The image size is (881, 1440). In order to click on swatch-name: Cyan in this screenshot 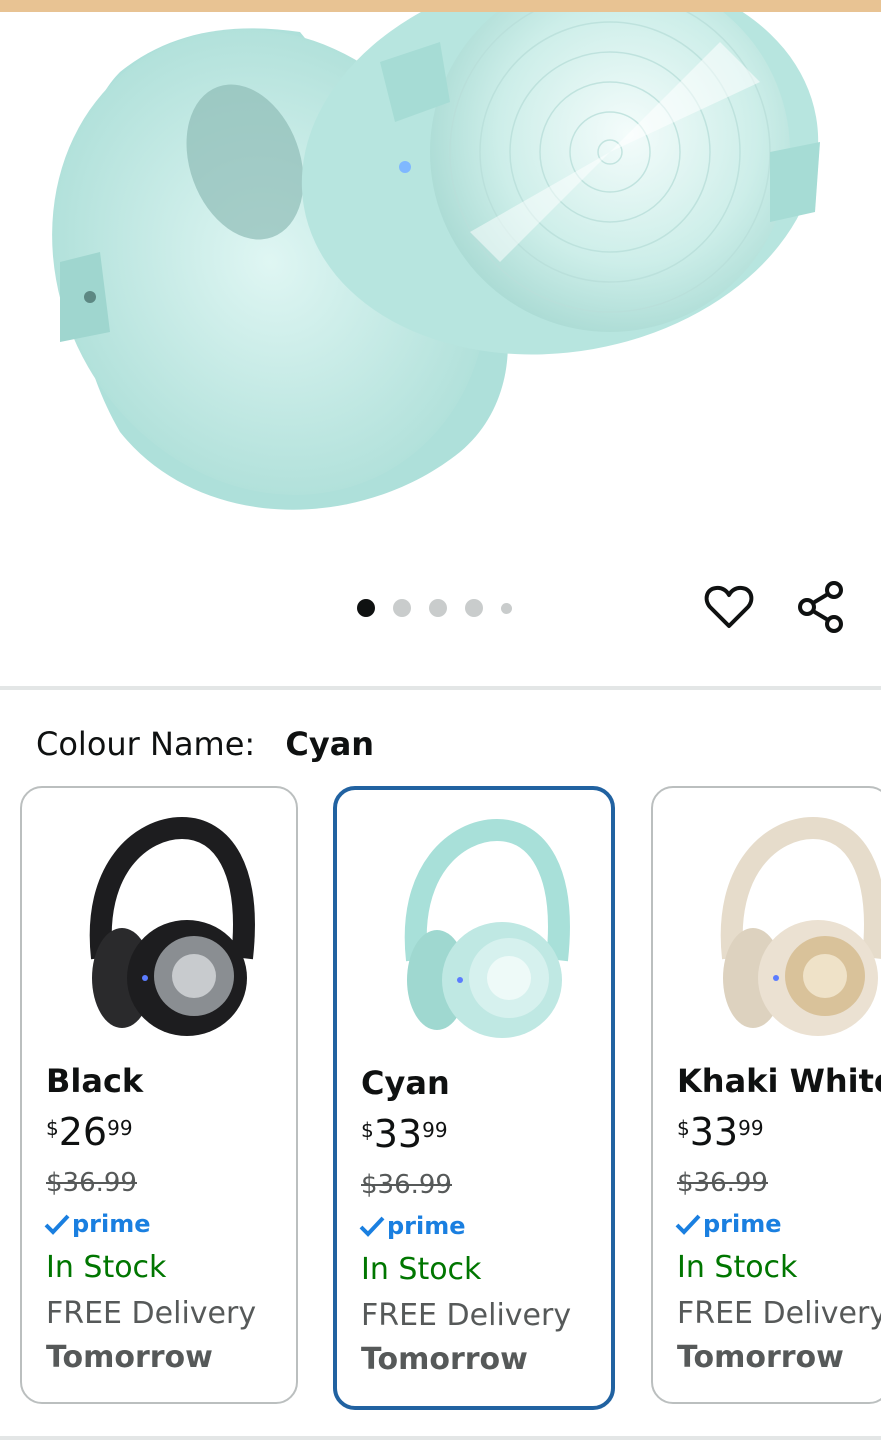, I will do `click(405, 1083)`.